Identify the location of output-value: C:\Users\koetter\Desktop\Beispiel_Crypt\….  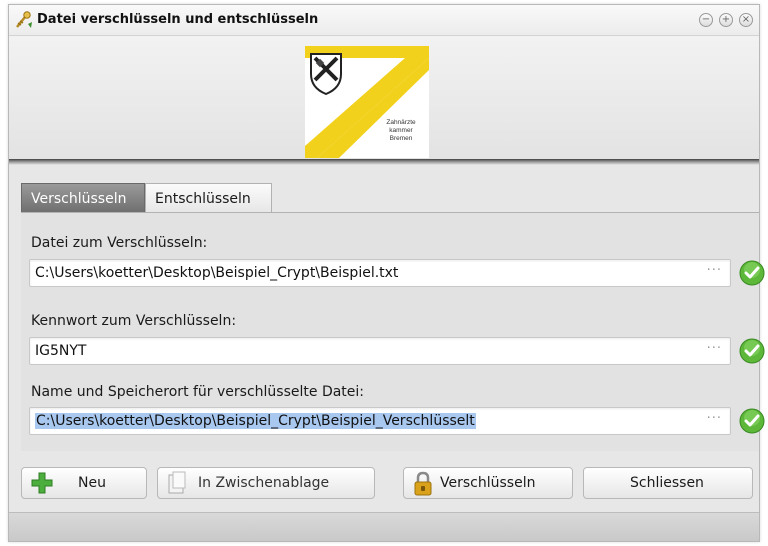
(255, 421).